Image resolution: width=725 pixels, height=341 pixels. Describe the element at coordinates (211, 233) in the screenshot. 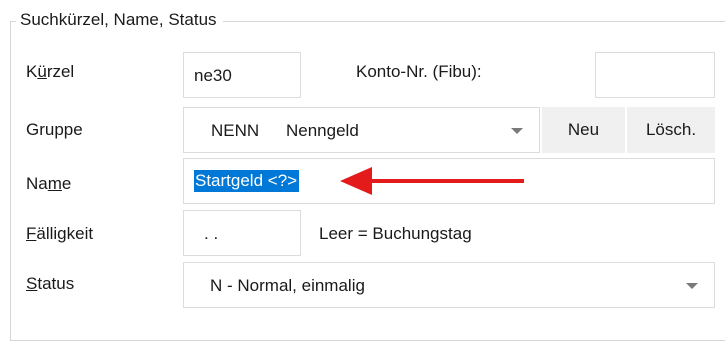

I see `faelligkeit-value: . .` at that location.